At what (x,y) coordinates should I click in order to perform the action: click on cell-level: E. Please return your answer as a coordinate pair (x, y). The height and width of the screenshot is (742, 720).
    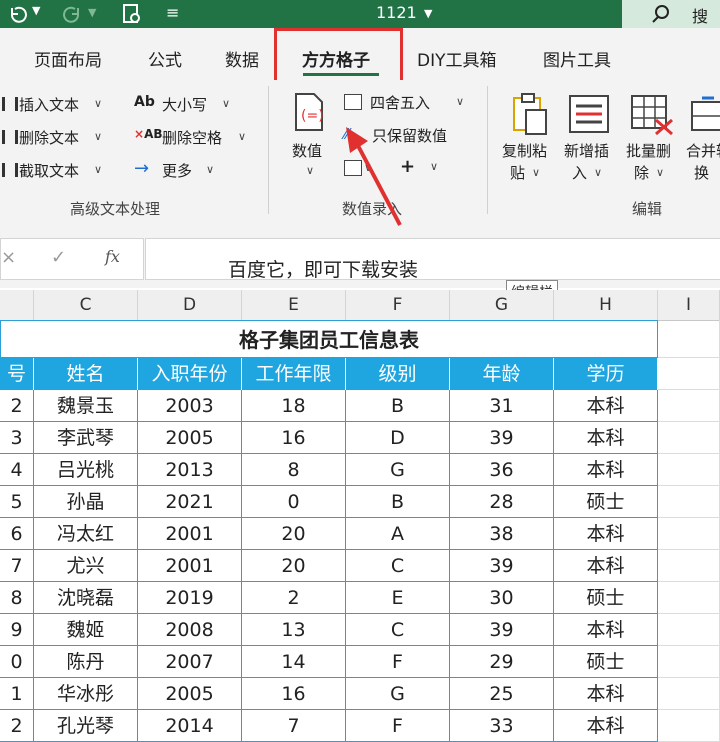
    Looking at the image, I should click on (398, 598).